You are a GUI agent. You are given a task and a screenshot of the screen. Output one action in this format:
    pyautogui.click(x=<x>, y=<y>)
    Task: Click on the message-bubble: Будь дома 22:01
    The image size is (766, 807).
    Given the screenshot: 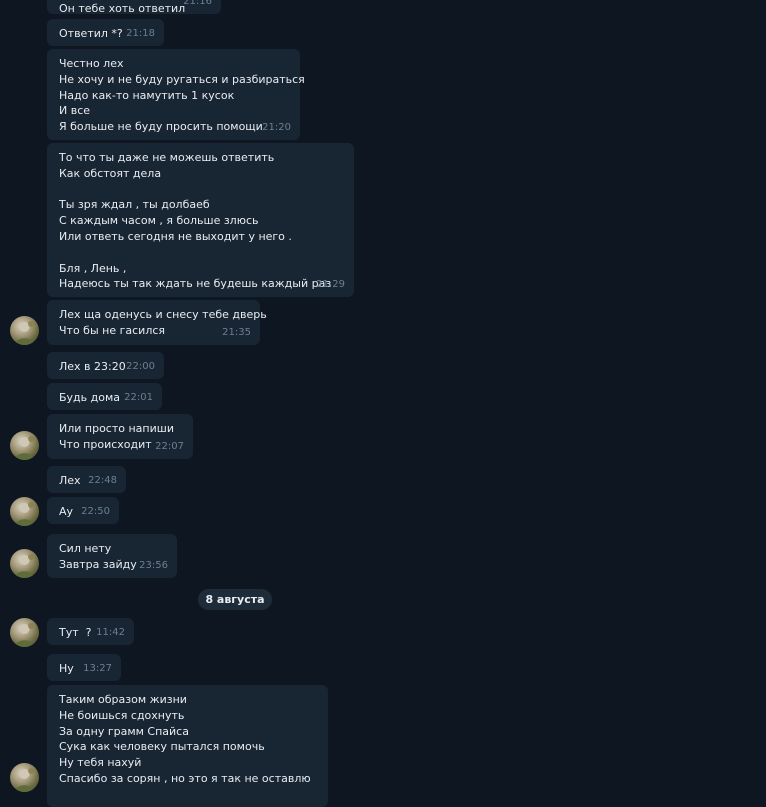 What is the action you would take?
    pyautogui.click(x=104, y=396)
    